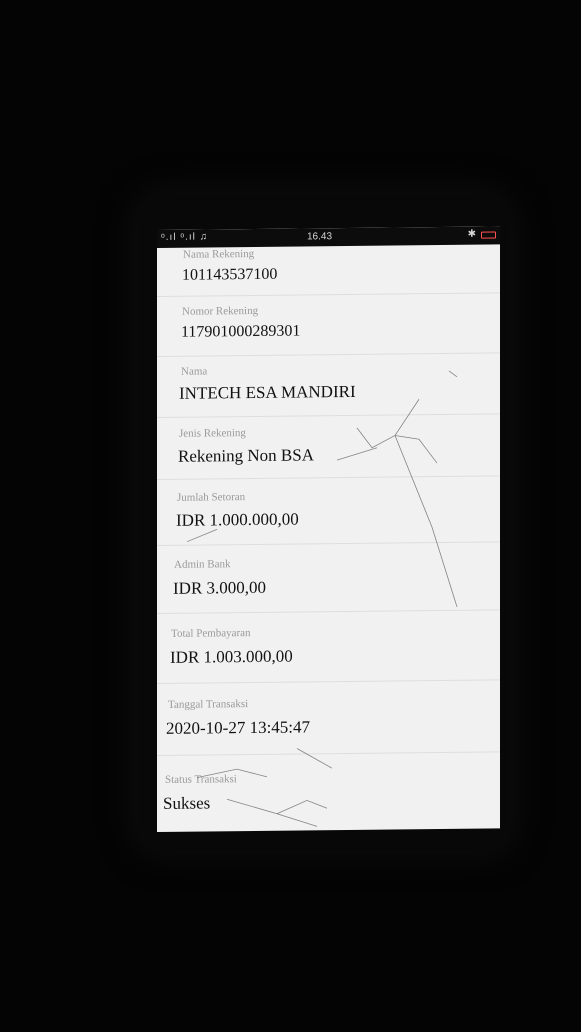 Image resolution: width=581 pixels, height=1032 pixels. Describe the element at coordinates (328, 325) in the screenshot. I see `detail-row-nomor-rekening: Nomor Rekening 117901000289301` at that location.